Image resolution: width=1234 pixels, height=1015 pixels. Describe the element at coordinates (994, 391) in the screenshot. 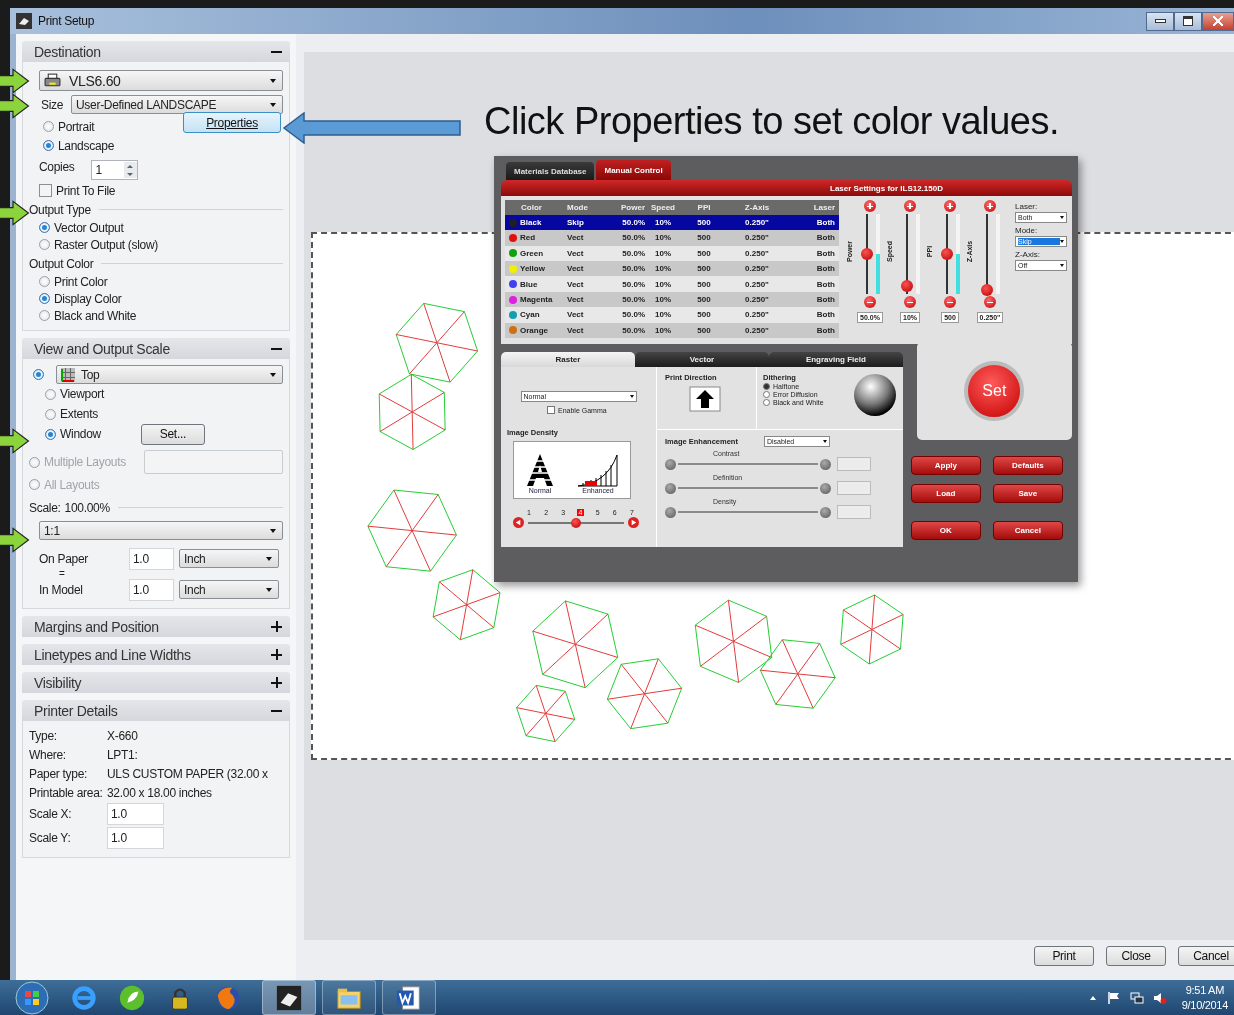

I see `set-button: Set` at that location.